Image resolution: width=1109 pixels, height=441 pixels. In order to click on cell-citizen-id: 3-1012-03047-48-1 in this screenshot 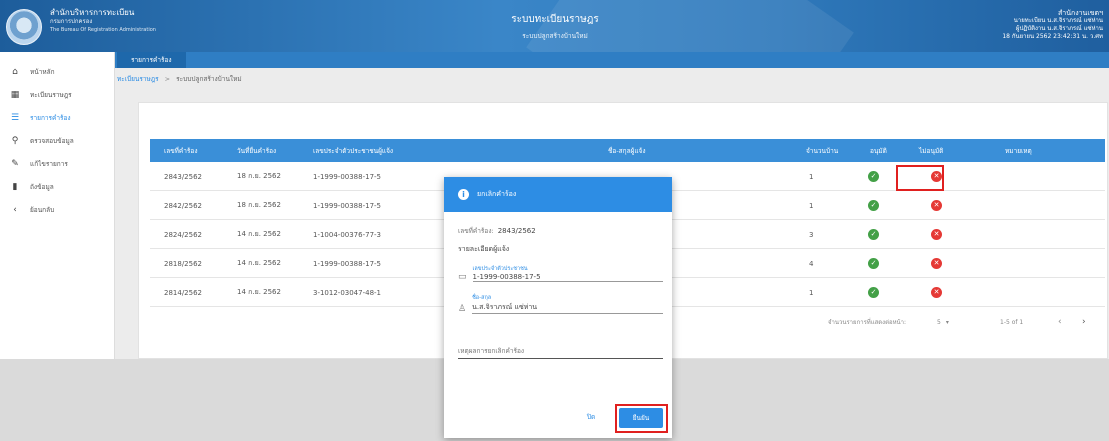, I will do `click(347, 292)`.